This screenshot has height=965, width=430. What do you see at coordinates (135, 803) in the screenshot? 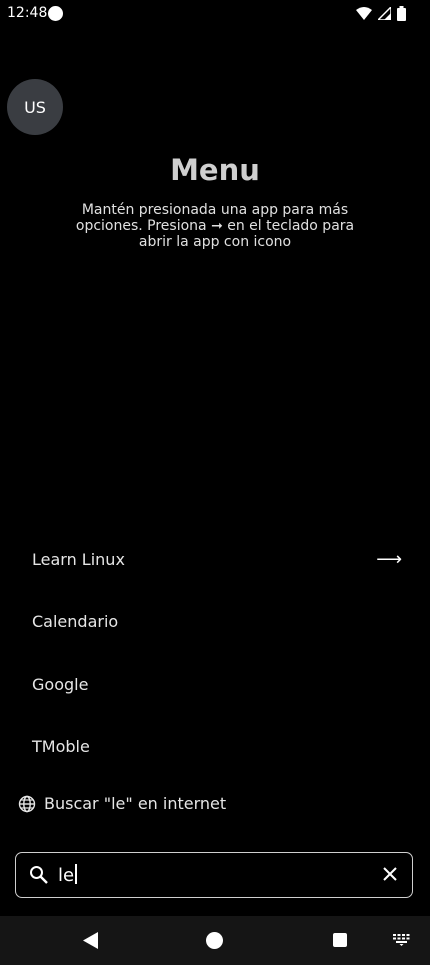
I see `web-search-label: Buscar "le" en internet` at bounding box center [135, 803].